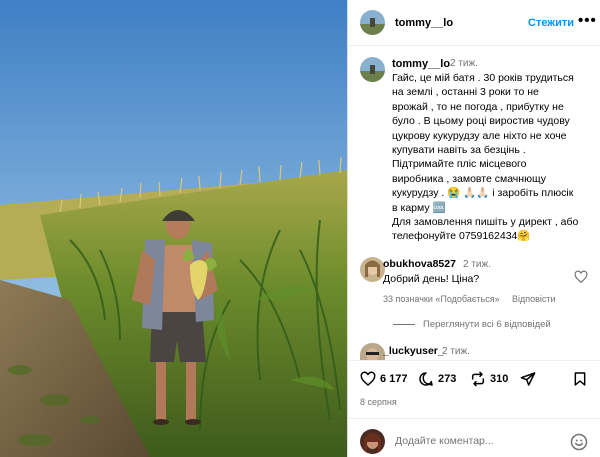  I want to click on caption-line: цукрову кукурудзу але ніхто не хоче, so click(479, 135).